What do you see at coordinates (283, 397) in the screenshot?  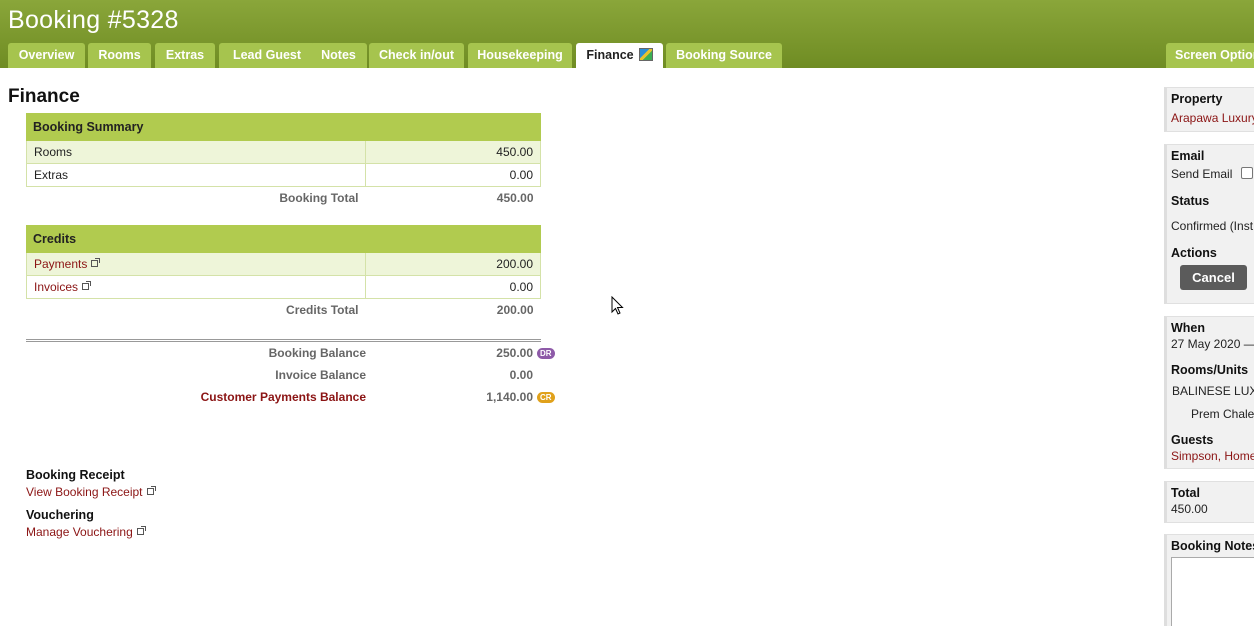 I see `customer-payments-balance-label: Customer Payments Balance` at bounding box center [283, 397].